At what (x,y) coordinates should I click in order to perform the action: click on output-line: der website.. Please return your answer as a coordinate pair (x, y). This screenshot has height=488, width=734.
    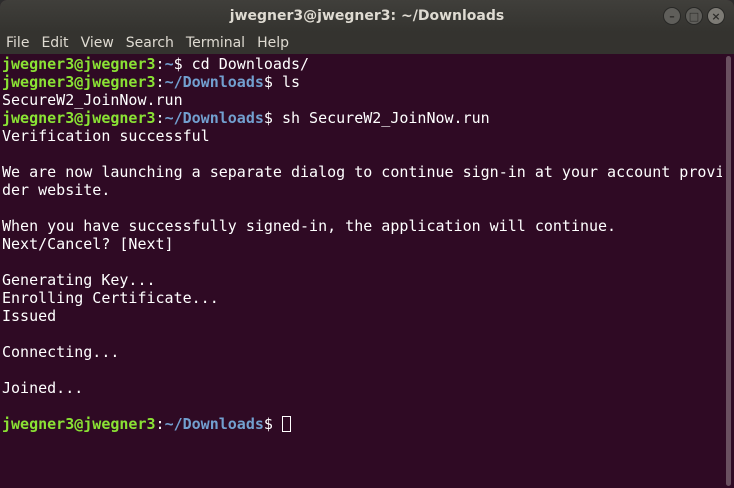
    Looking at the image, I should click on (56, 190).